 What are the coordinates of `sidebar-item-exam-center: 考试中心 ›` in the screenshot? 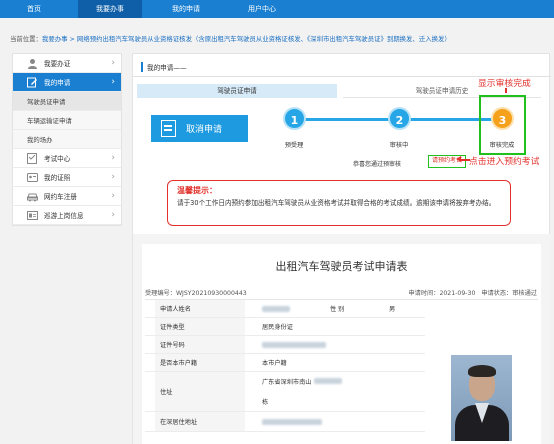 It's located at (67, 158).